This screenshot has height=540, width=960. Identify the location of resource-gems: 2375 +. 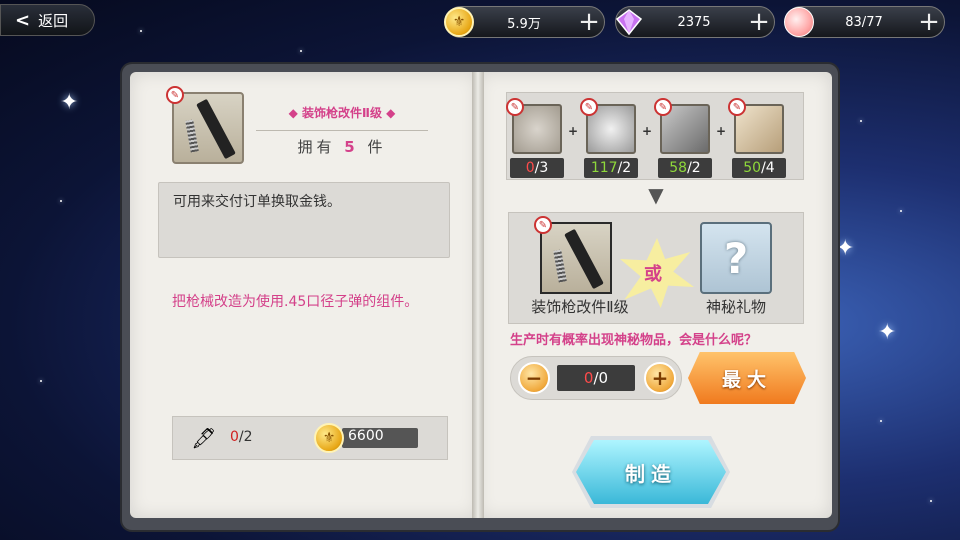
(695, 22).